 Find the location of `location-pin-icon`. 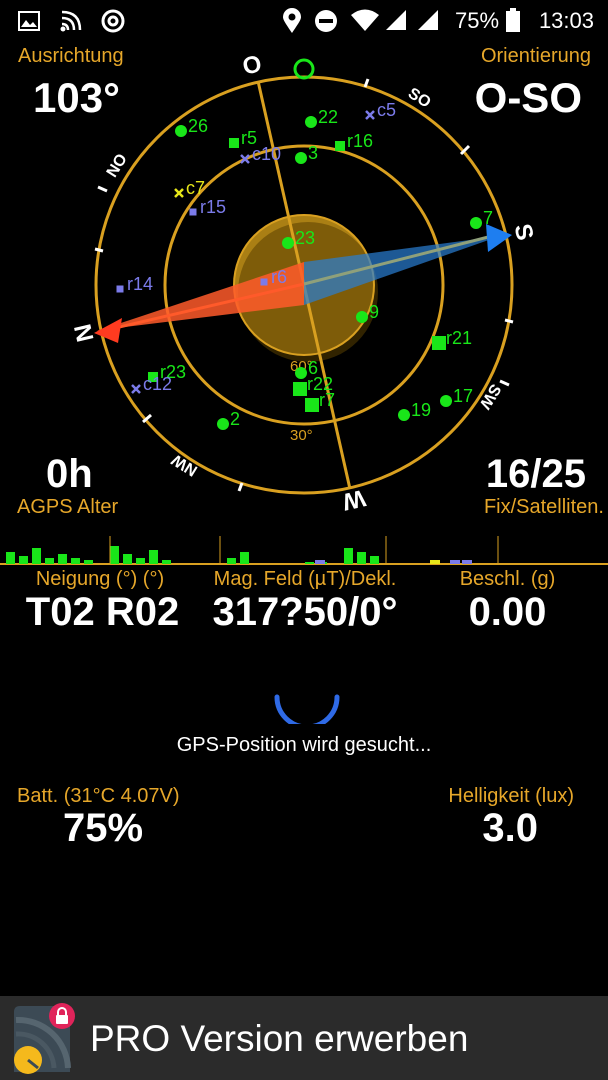

location-pin-icon is located at coordinates (292, 20).